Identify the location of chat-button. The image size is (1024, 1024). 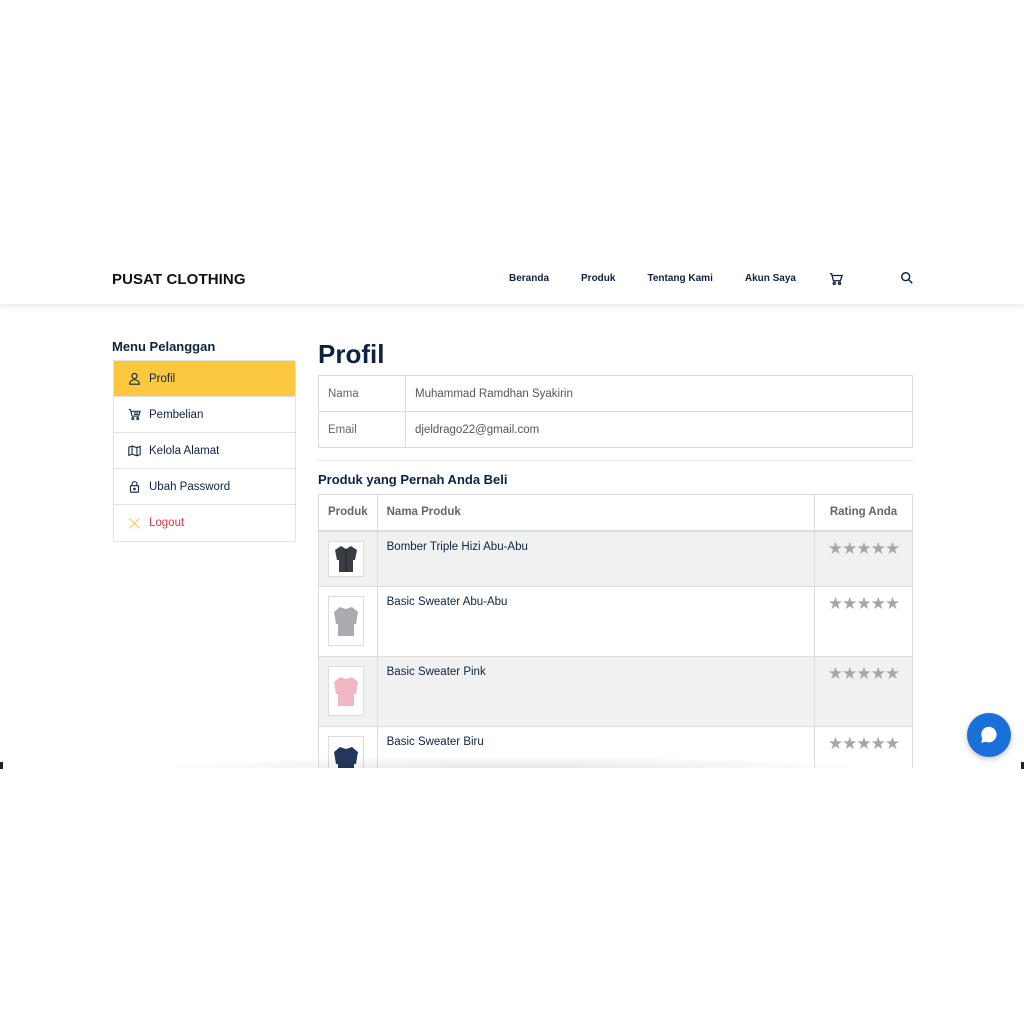
(989, 735).